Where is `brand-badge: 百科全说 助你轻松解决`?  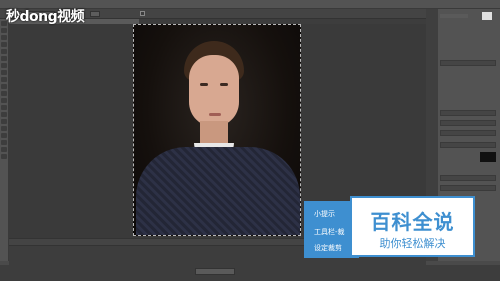
brand-badge: 百科全说 助你轻松解决 is located at coordinates (412, 226).